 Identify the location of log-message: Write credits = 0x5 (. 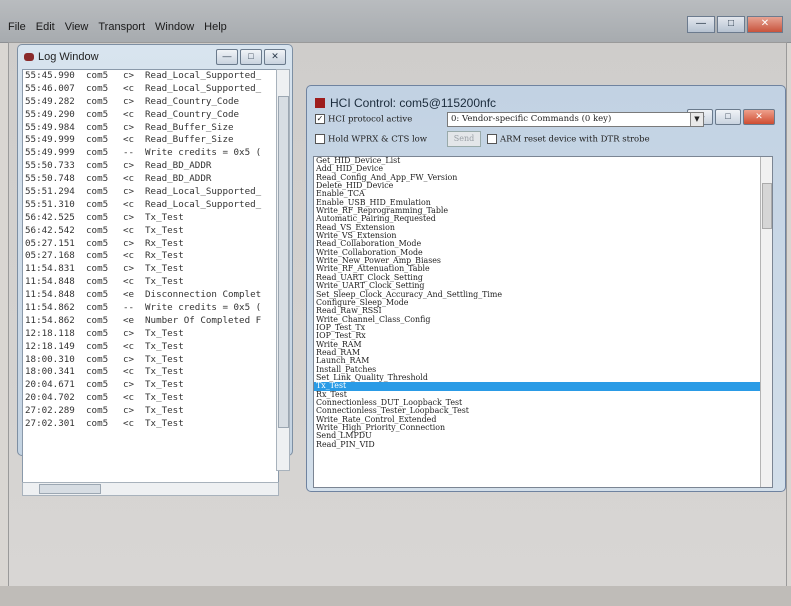
(203, 153).